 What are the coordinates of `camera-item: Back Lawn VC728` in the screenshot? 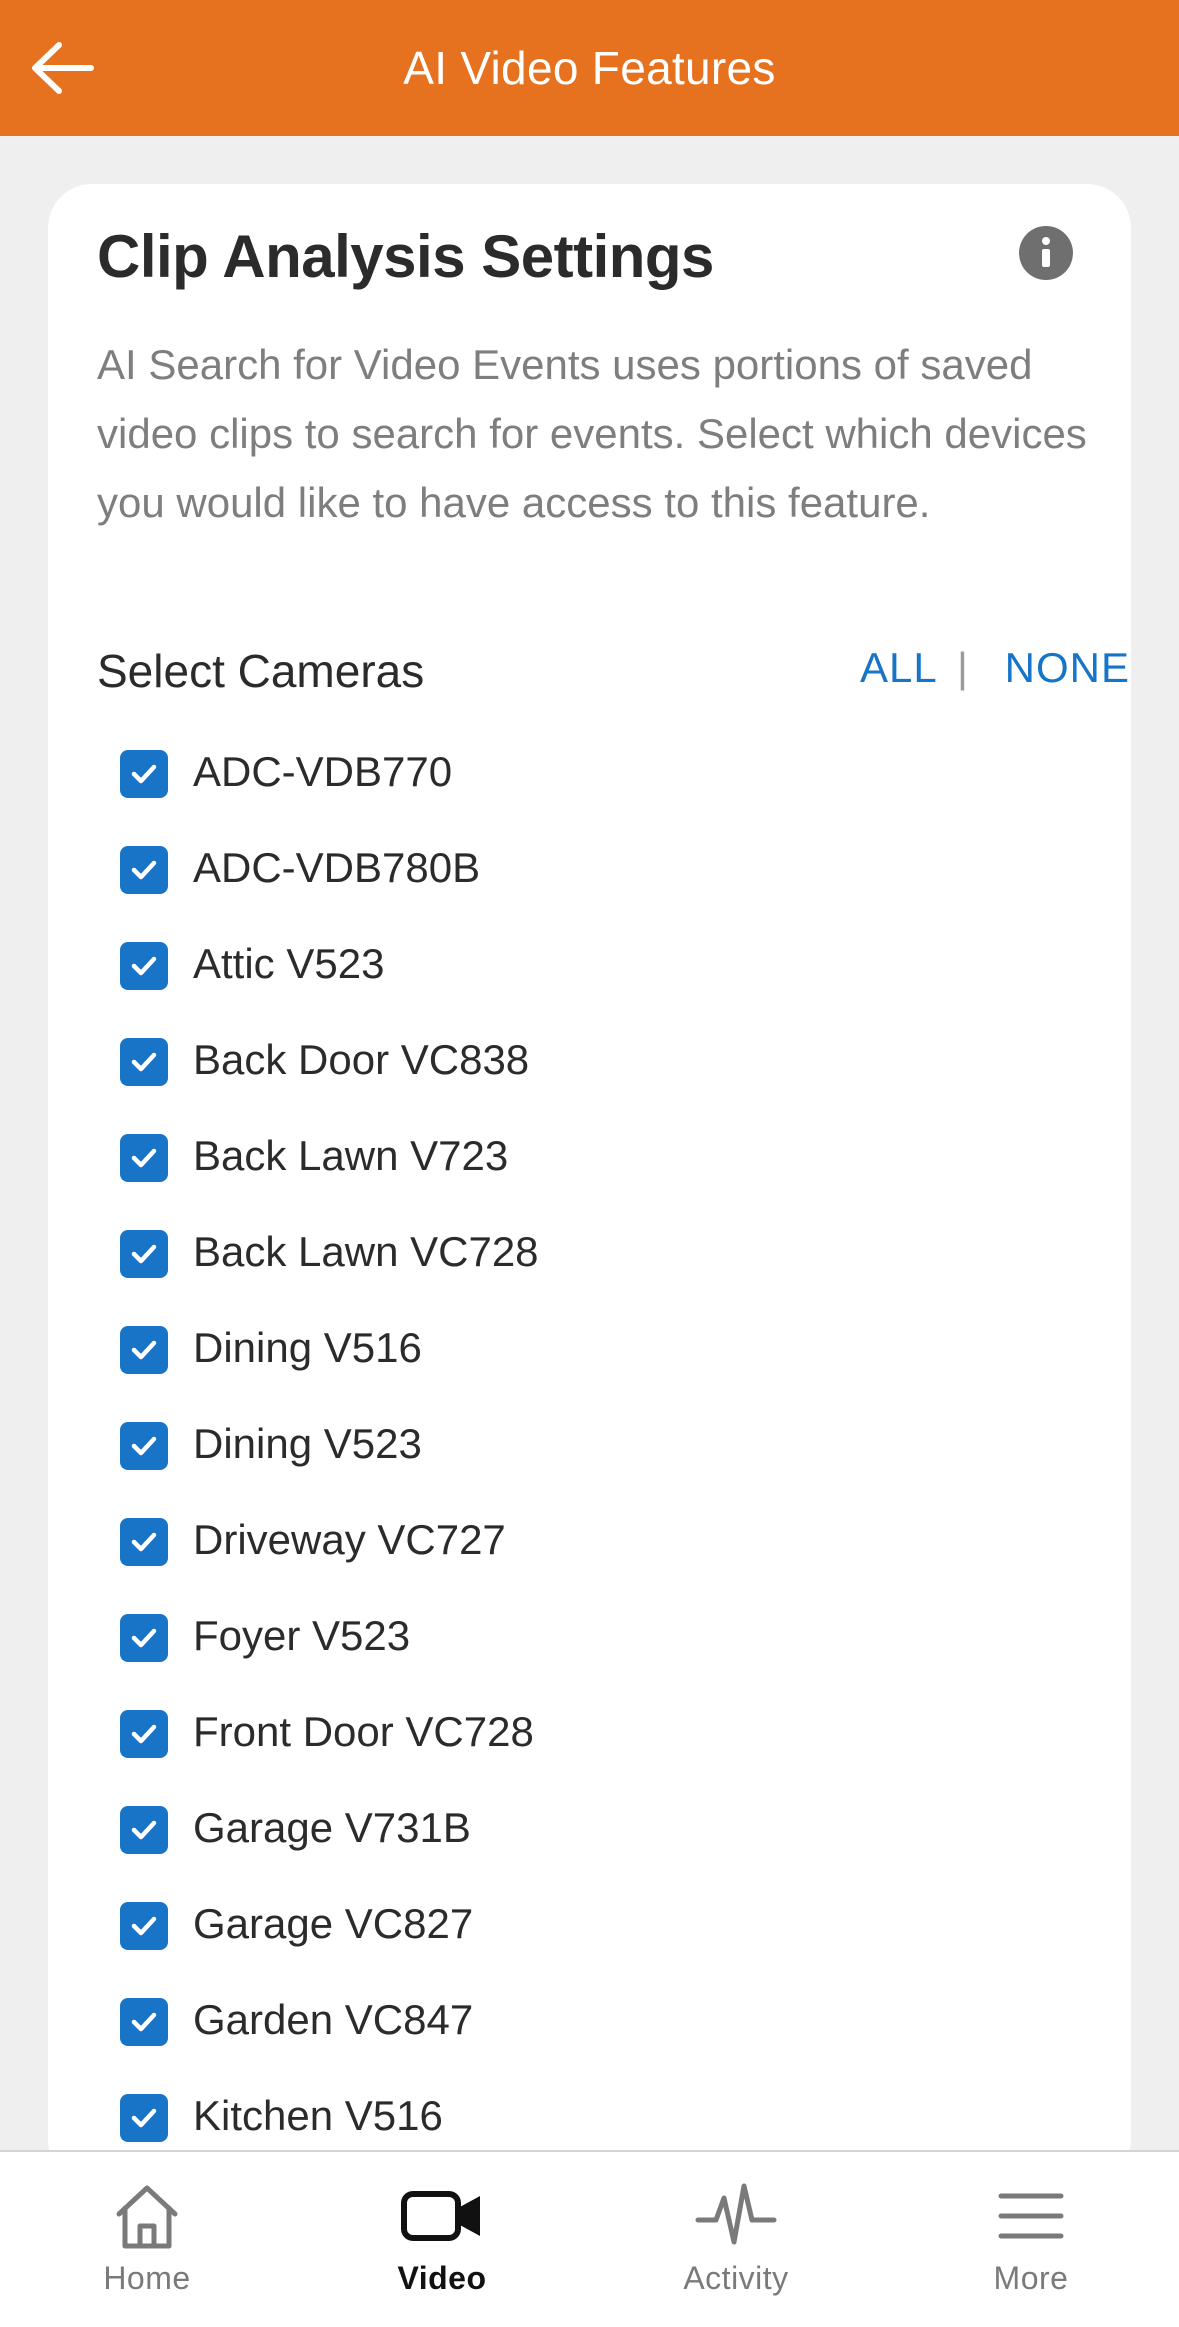 It's located at (589, 1256).